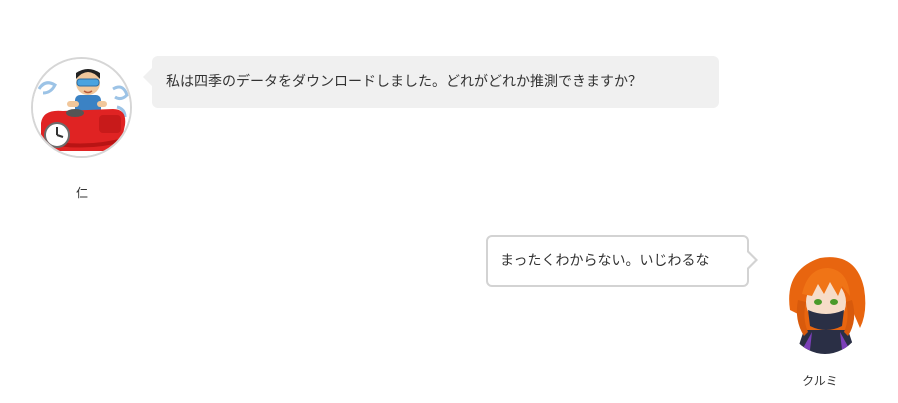 This screenshot has height=403, width=898. What do you see at coordinates (605, 261) in the screenshot?
I see `message-text: まったくわからない。いじわるな` at bounding box center [605, 261].